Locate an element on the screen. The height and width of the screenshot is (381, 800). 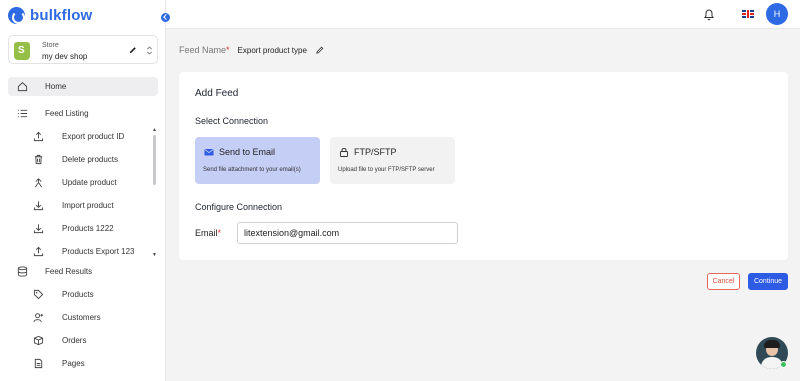
online-status-dot is located at coordinates (783, 364).